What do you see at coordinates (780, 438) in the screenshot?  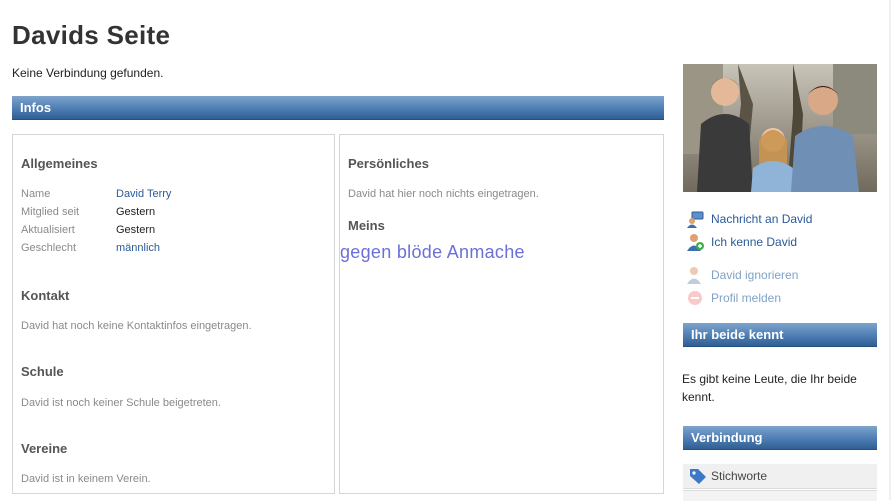 I see `connection-header: Verbindung` at bounding box center [780, 438].